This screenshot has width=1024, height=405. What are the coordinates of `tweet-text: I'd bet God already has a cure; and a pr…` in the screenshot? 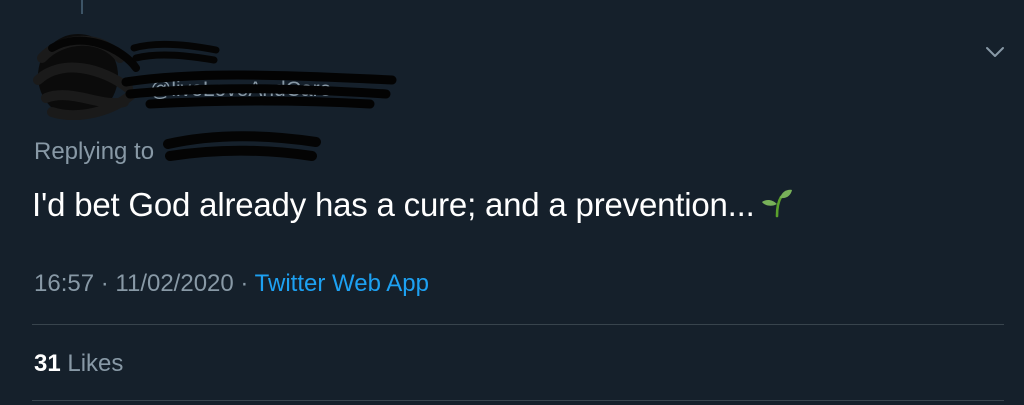 It's located at (393, 204).